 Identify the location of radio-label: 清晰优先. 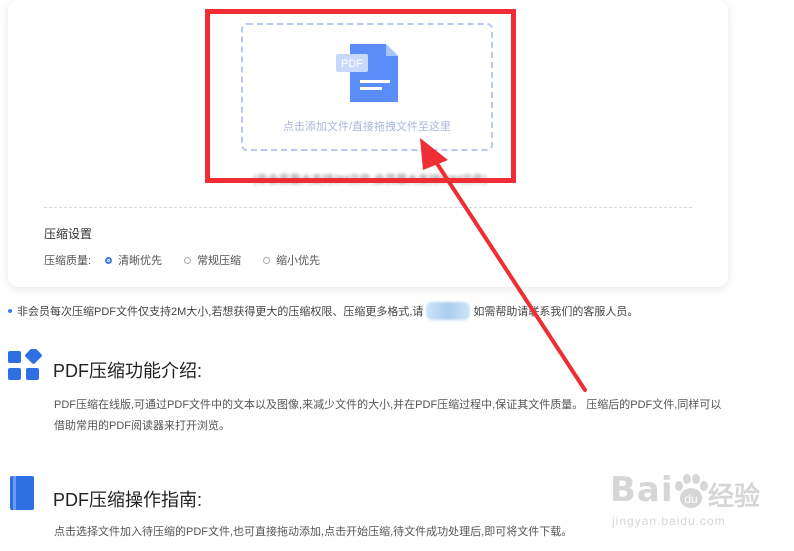
(140, 261).